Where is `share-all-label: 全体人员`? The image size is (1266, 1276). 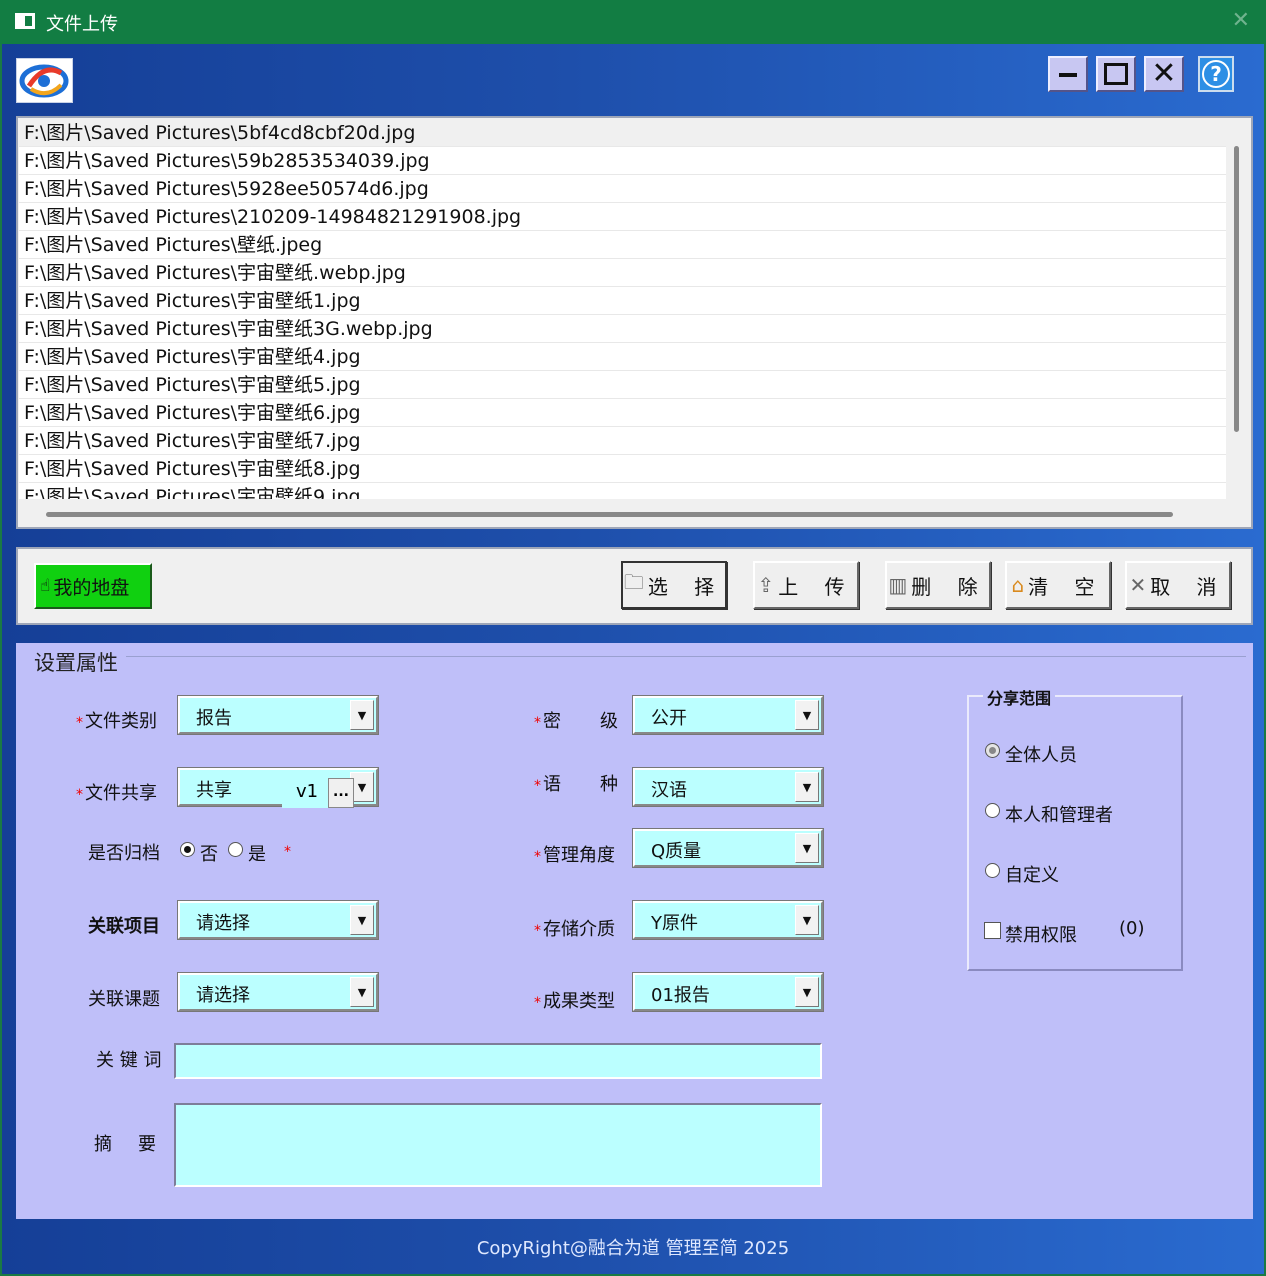
share-all-label: 全体人员 is located at coordinates (1041, 755).